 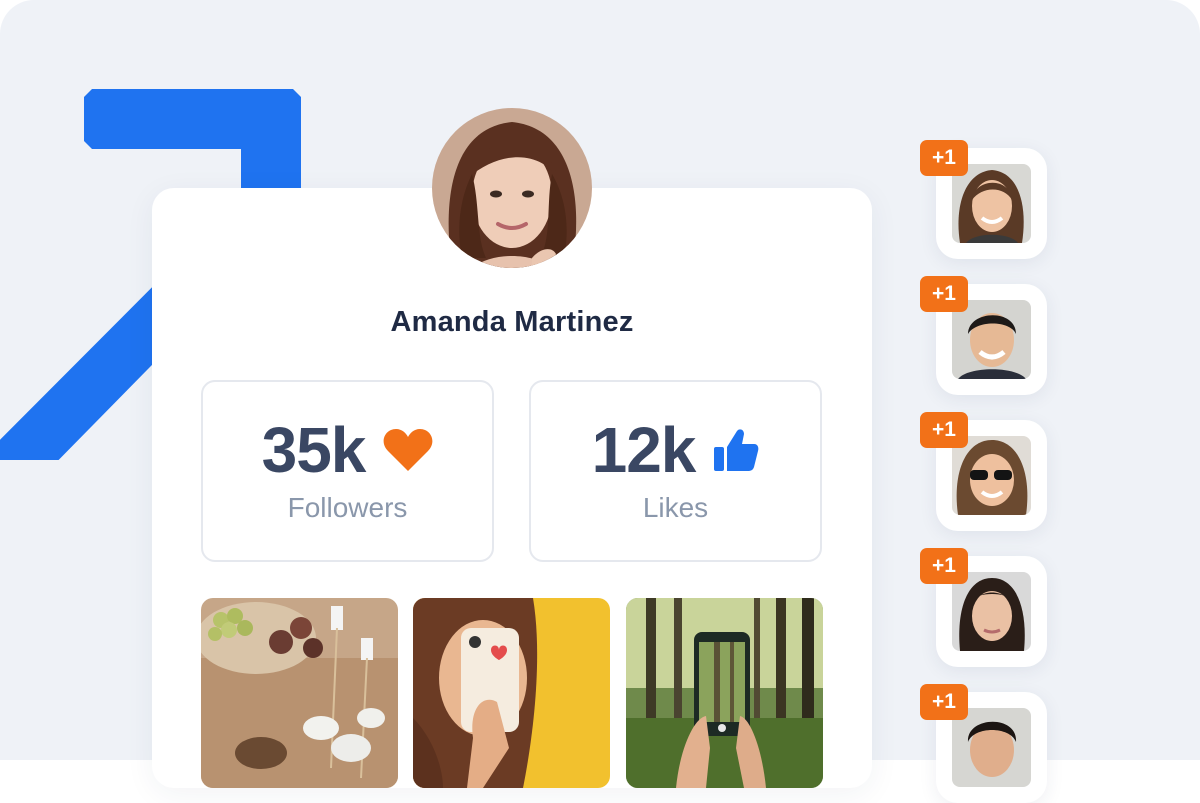 What do you see at coordinates (314, 450) in the screenshot?
I see `followers-count: 35k` at bounding box center [314, 450].